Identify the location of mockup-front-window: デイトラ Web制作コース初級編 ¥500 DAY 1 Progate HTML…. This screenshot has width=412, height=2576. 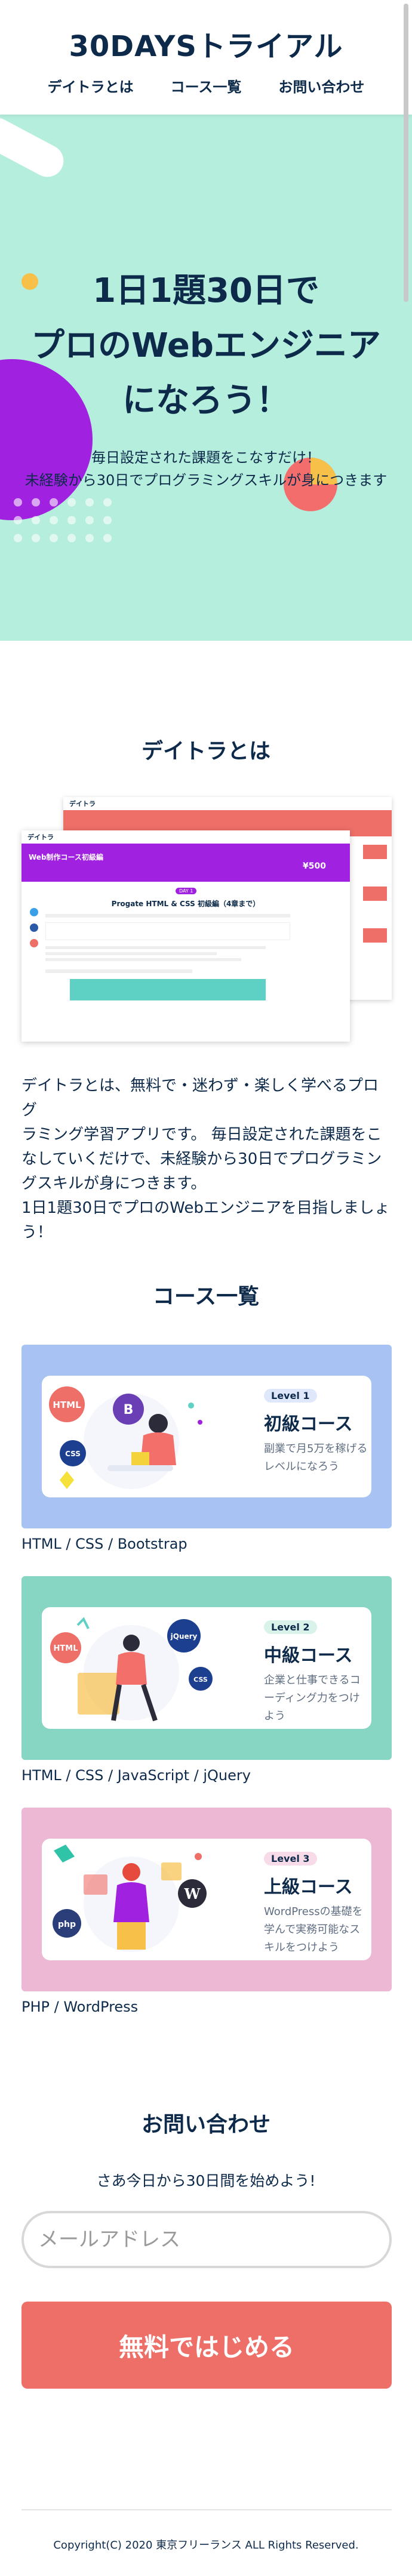
(186, 936).